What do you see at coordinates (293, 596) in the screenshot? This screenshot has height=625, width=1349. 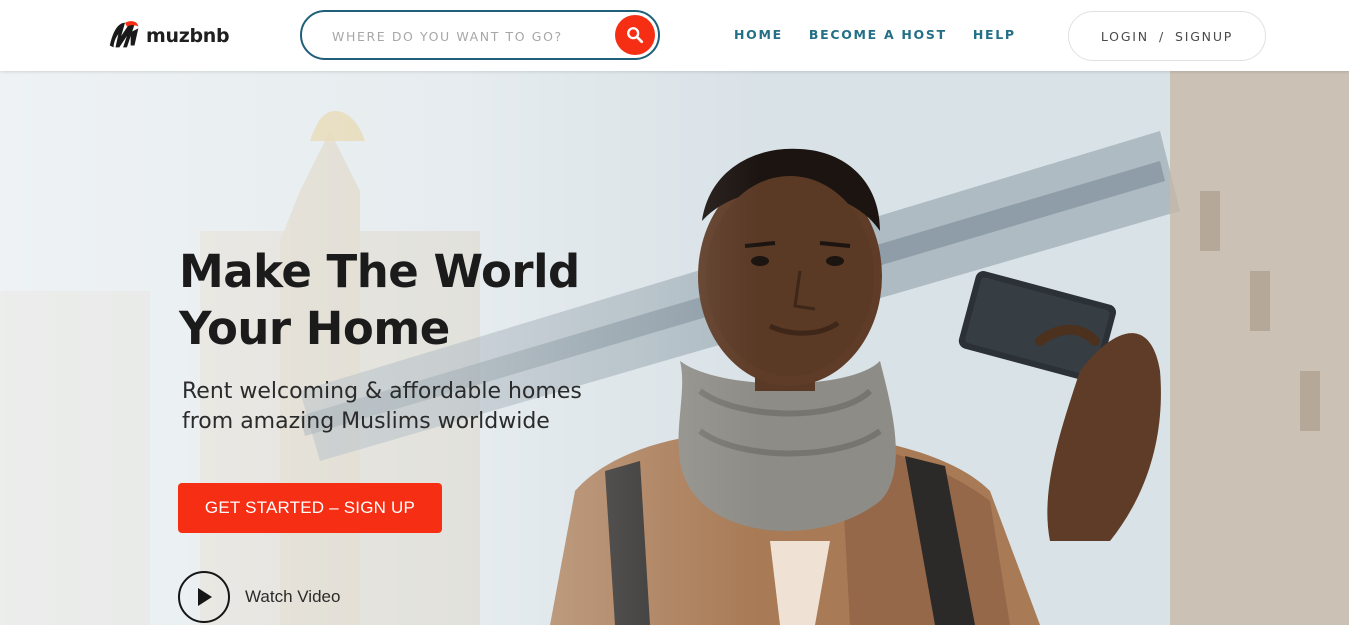 I see `watch-video-label: Watch Video` at bounding box center [293, 596].